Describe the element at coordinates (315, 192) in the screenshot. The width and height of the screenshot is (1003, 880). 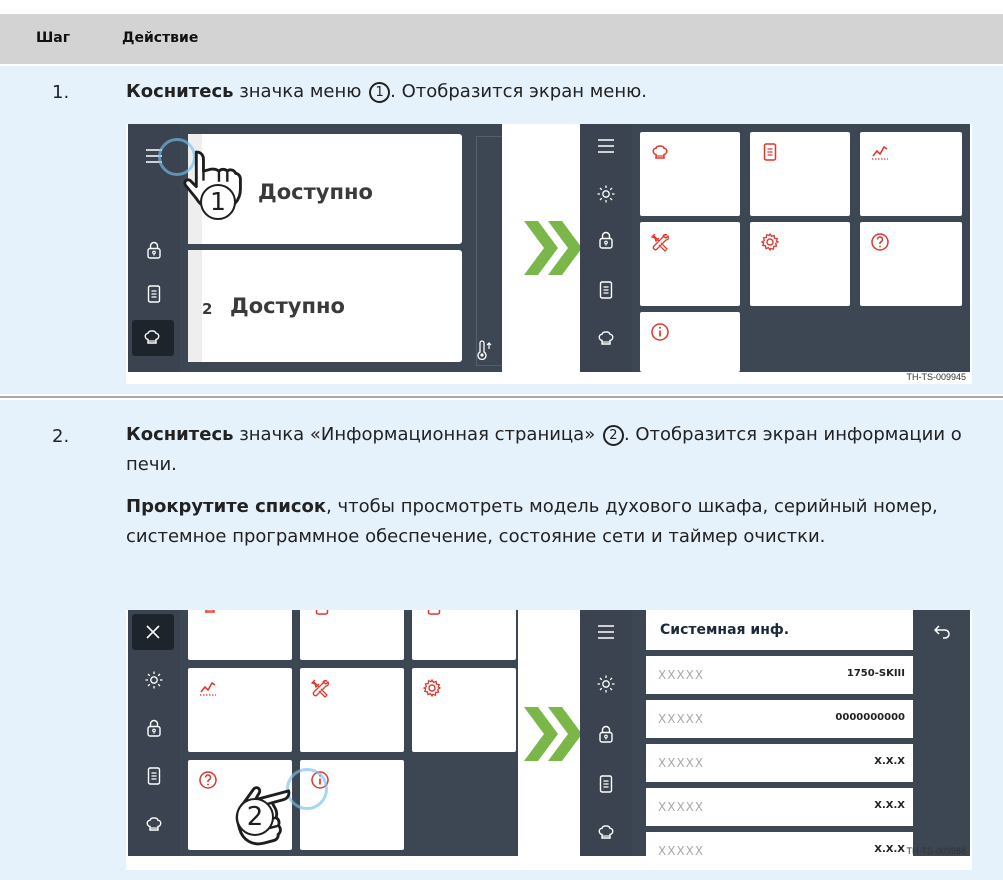
I see `slot-1-status: Доступно` at that location.